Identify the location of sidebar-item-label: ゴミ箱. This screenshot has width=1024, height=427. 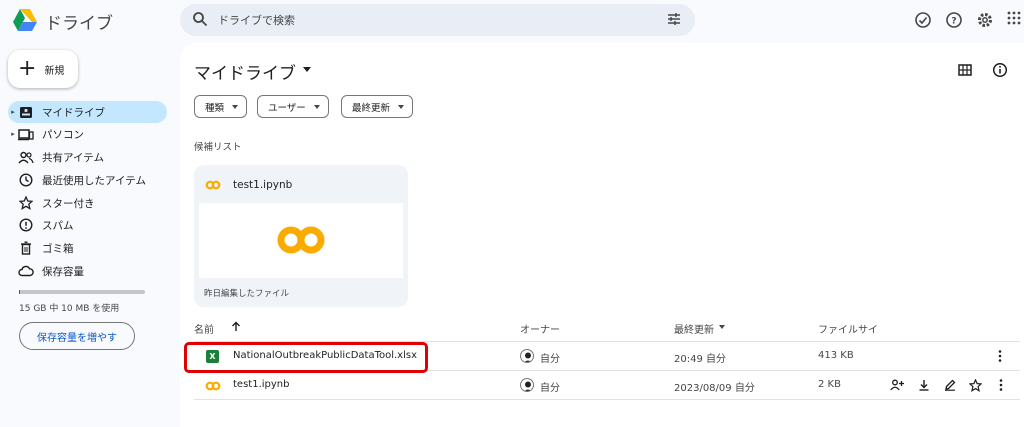
(58, 248).